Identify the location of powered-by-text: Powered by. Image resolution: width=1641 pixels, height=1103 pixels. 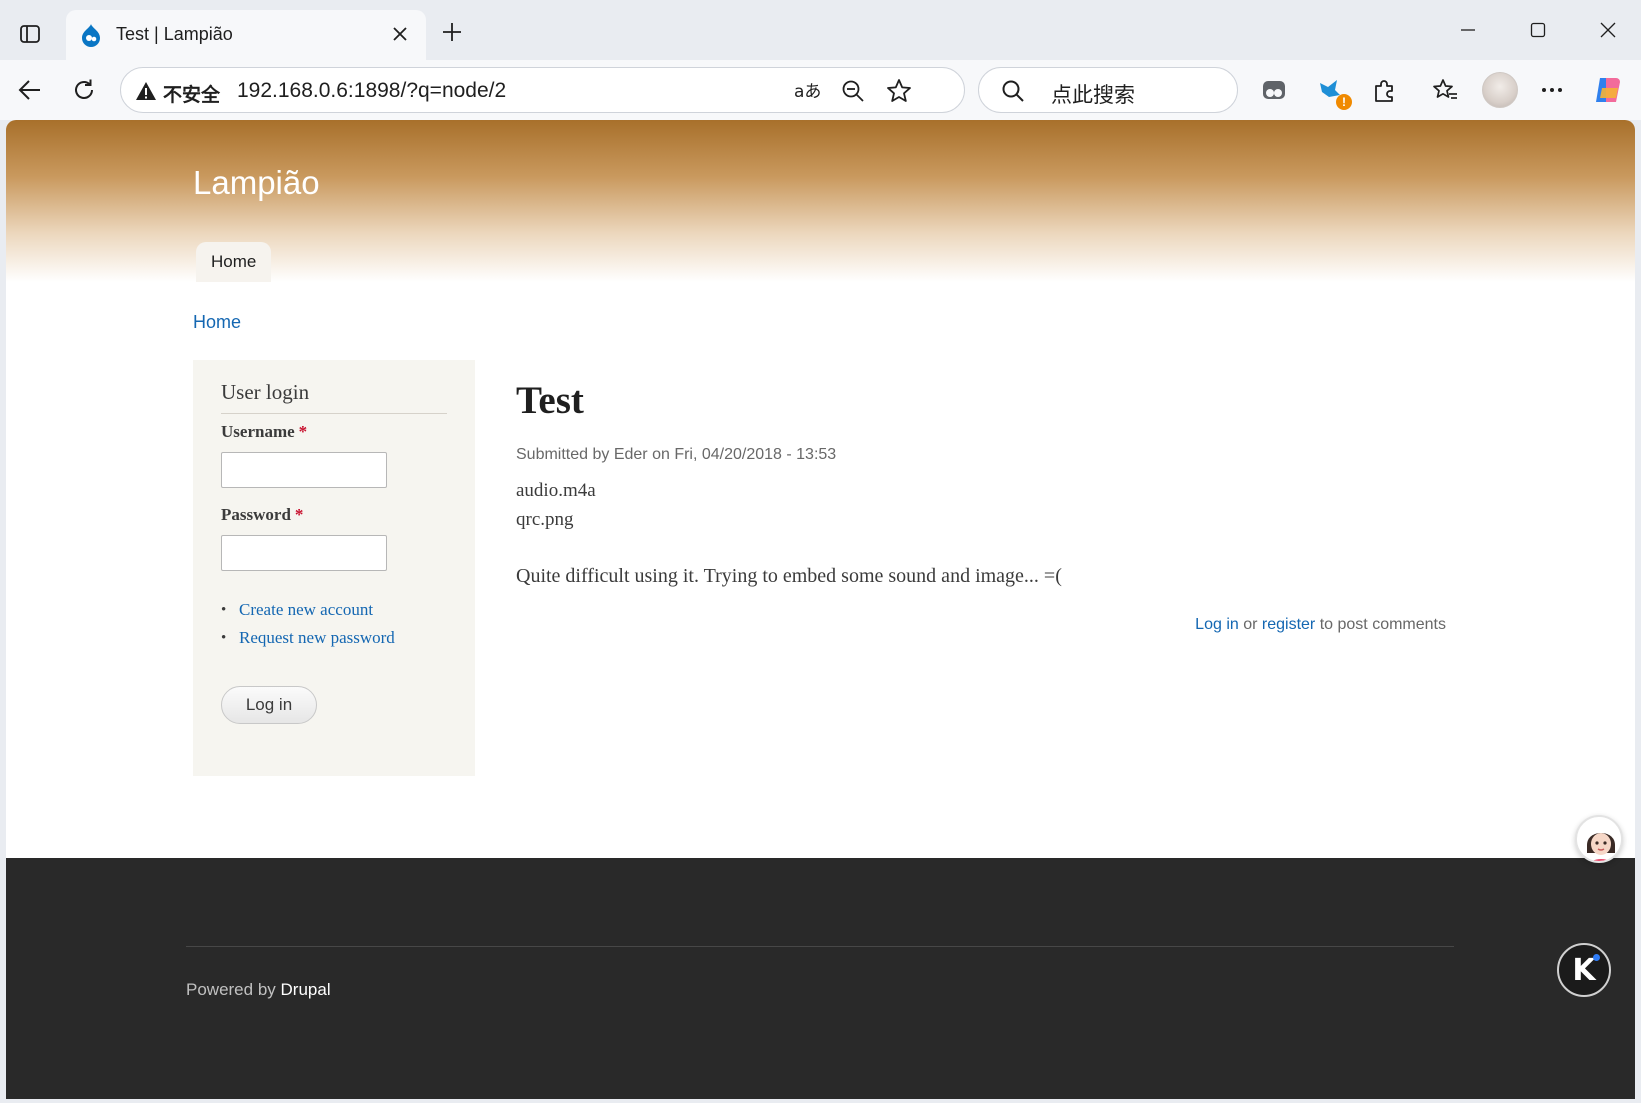
(231, 989).